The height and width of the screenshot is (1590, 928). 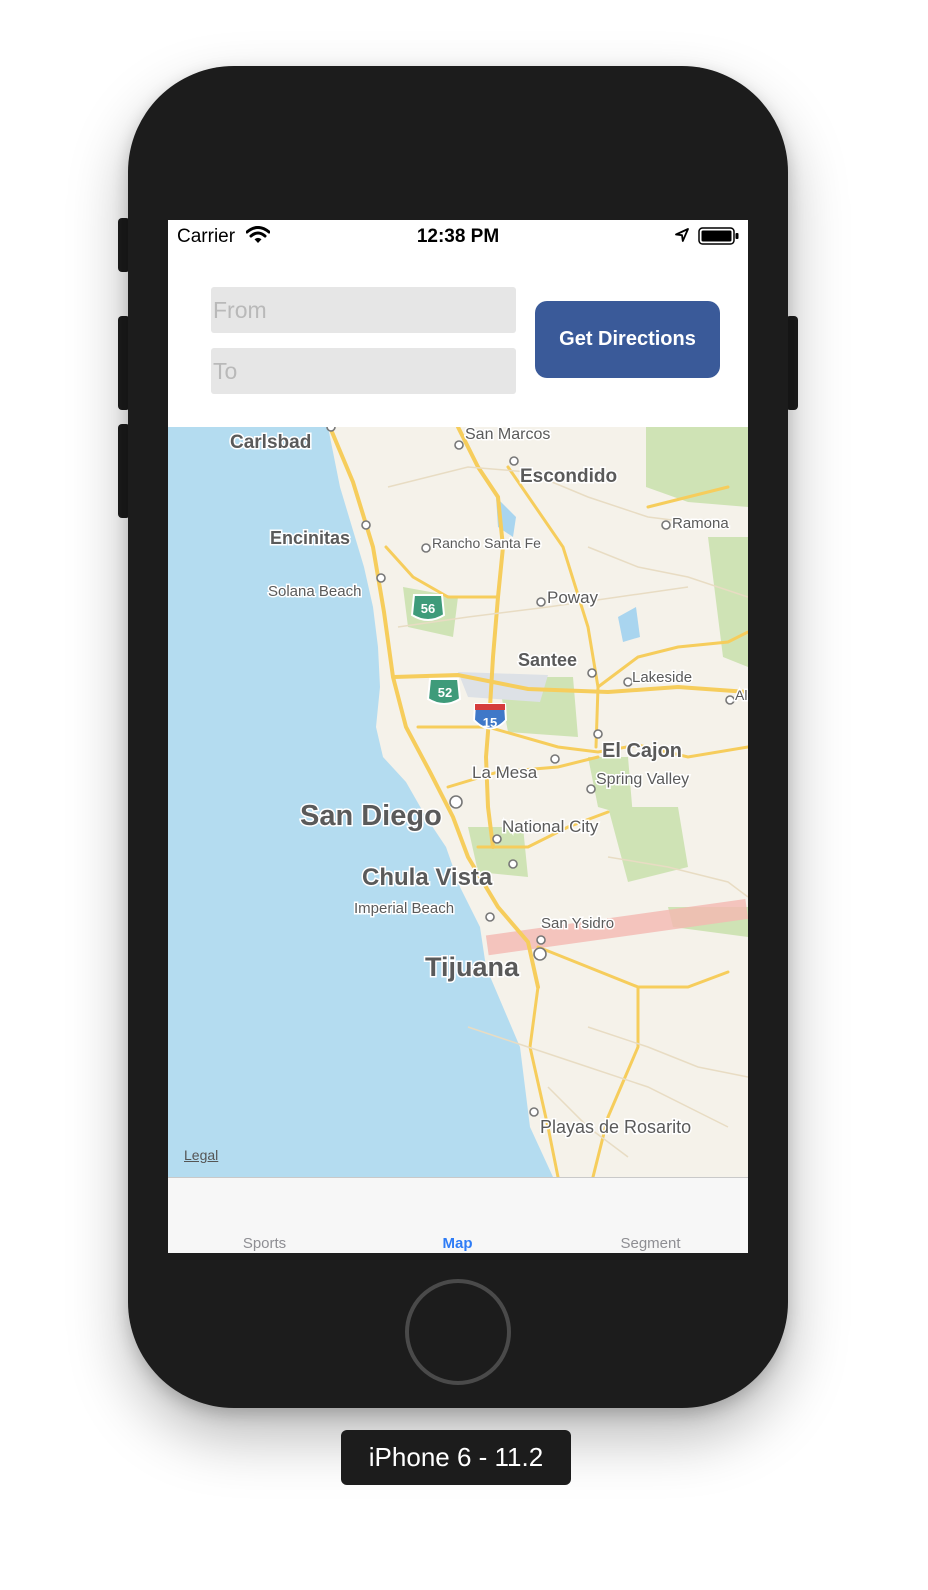 What do you see at coordinates (550, 826) in the screenshot?
I see `label-national-city: National City` at bounding box center [550, 826].